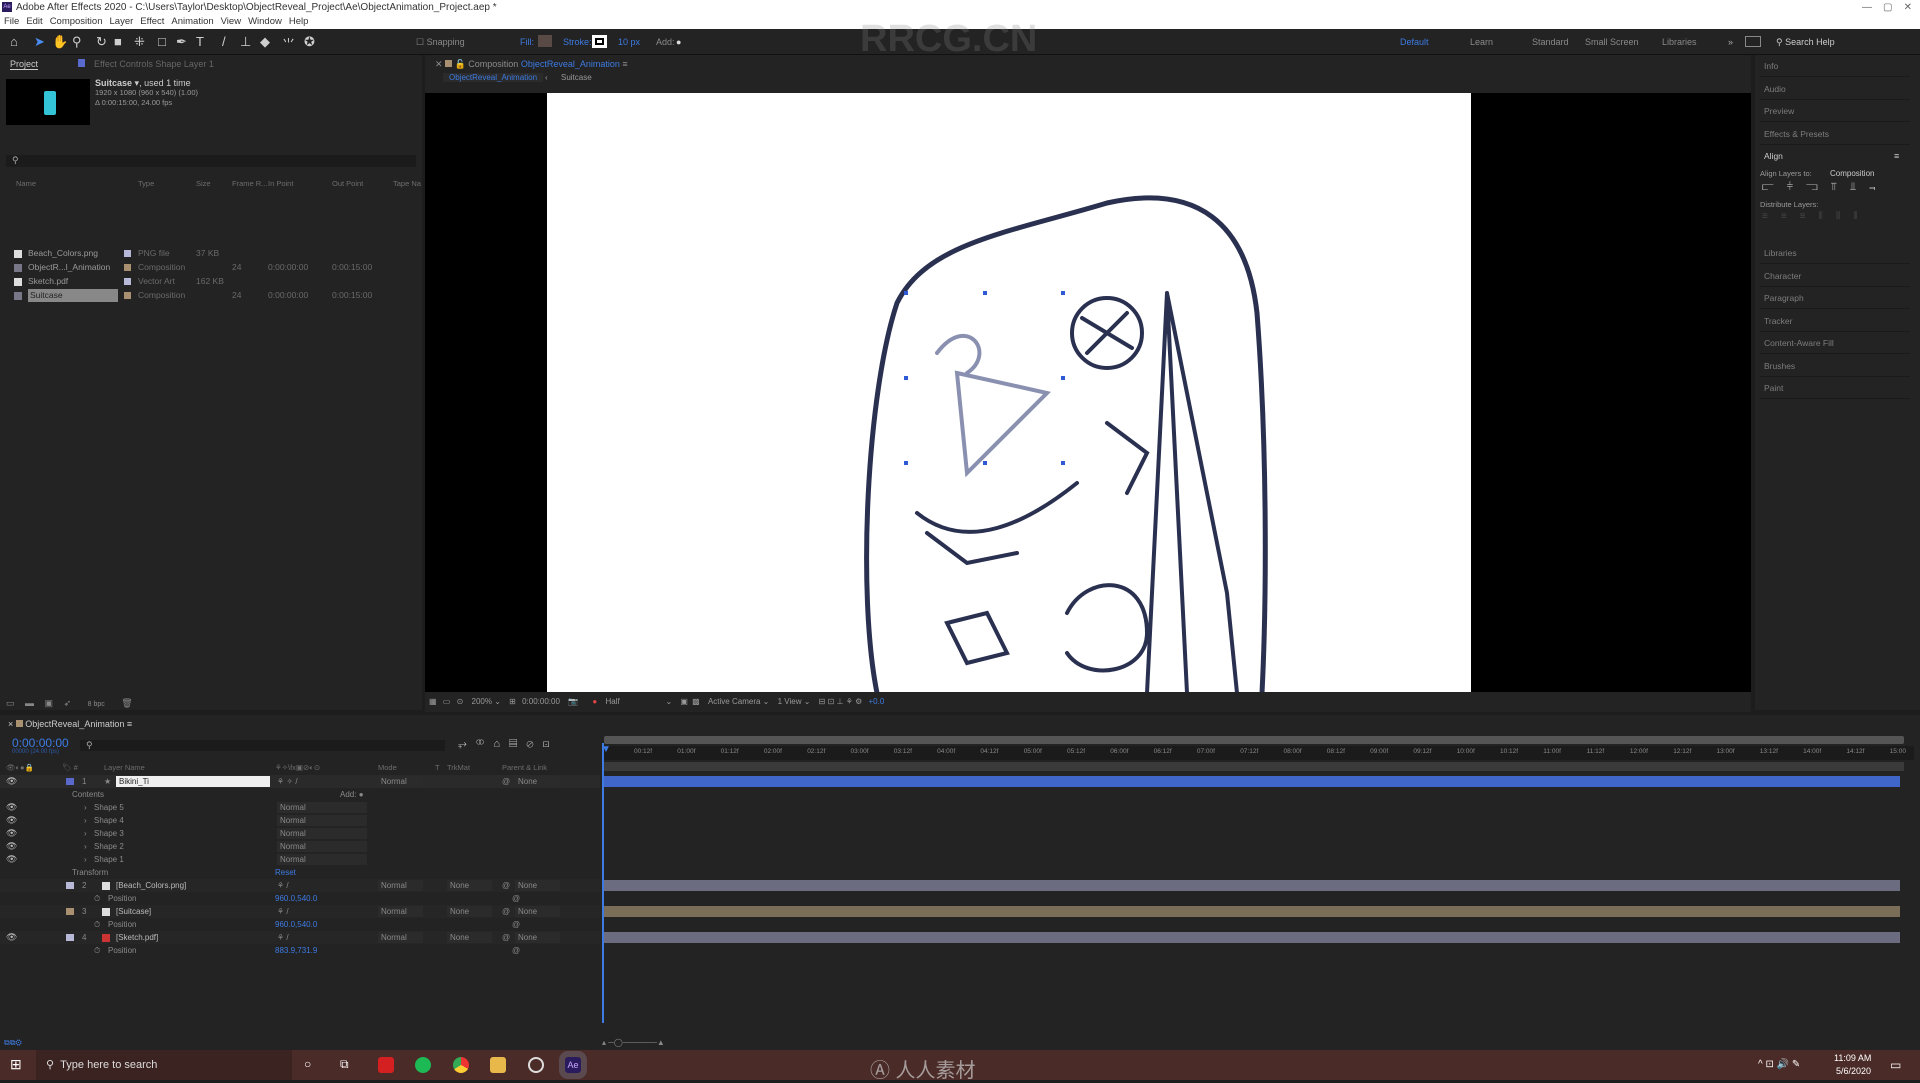  Describe the element at coordinates (1481, 42) in the screenshot. I see `workspace-learn: Learn` at that location.